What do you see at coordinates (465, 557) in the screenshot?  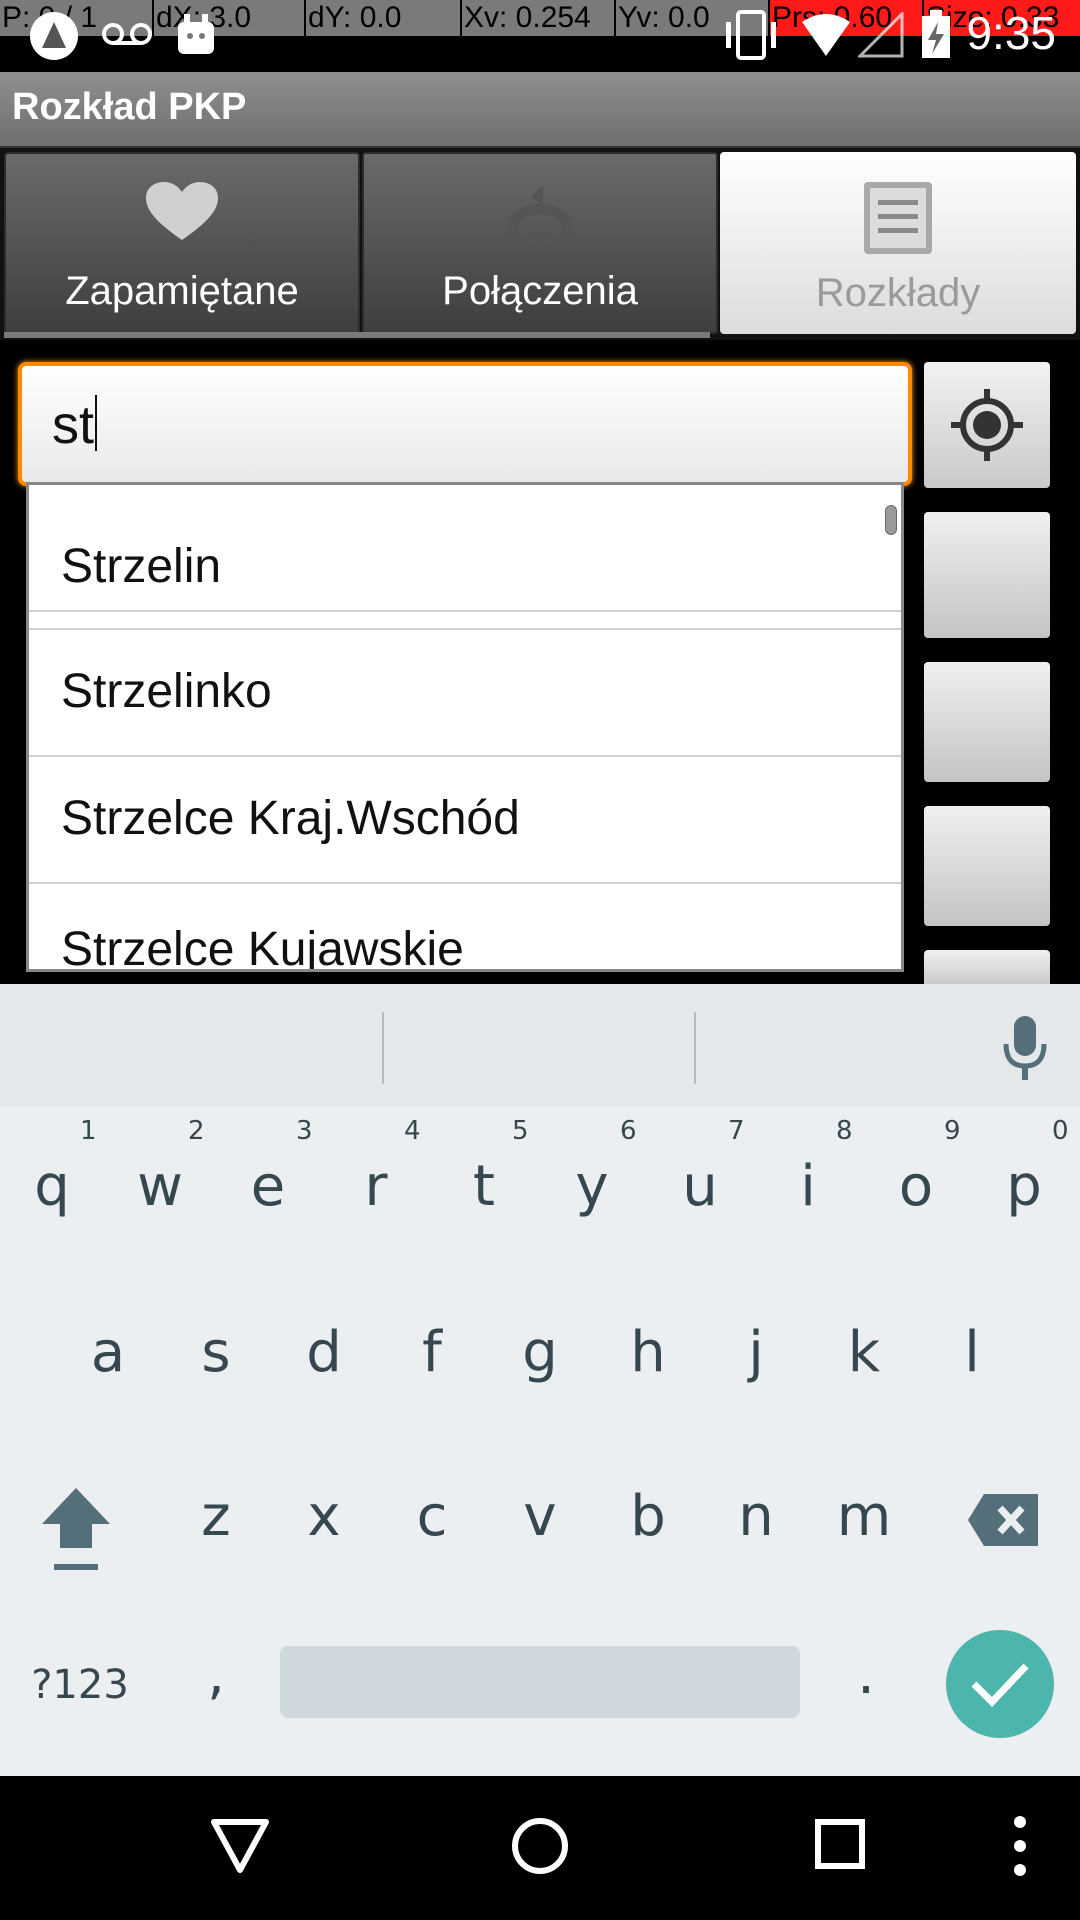 I see `suggestion-item-spacer` at bounding box center [465, 557].